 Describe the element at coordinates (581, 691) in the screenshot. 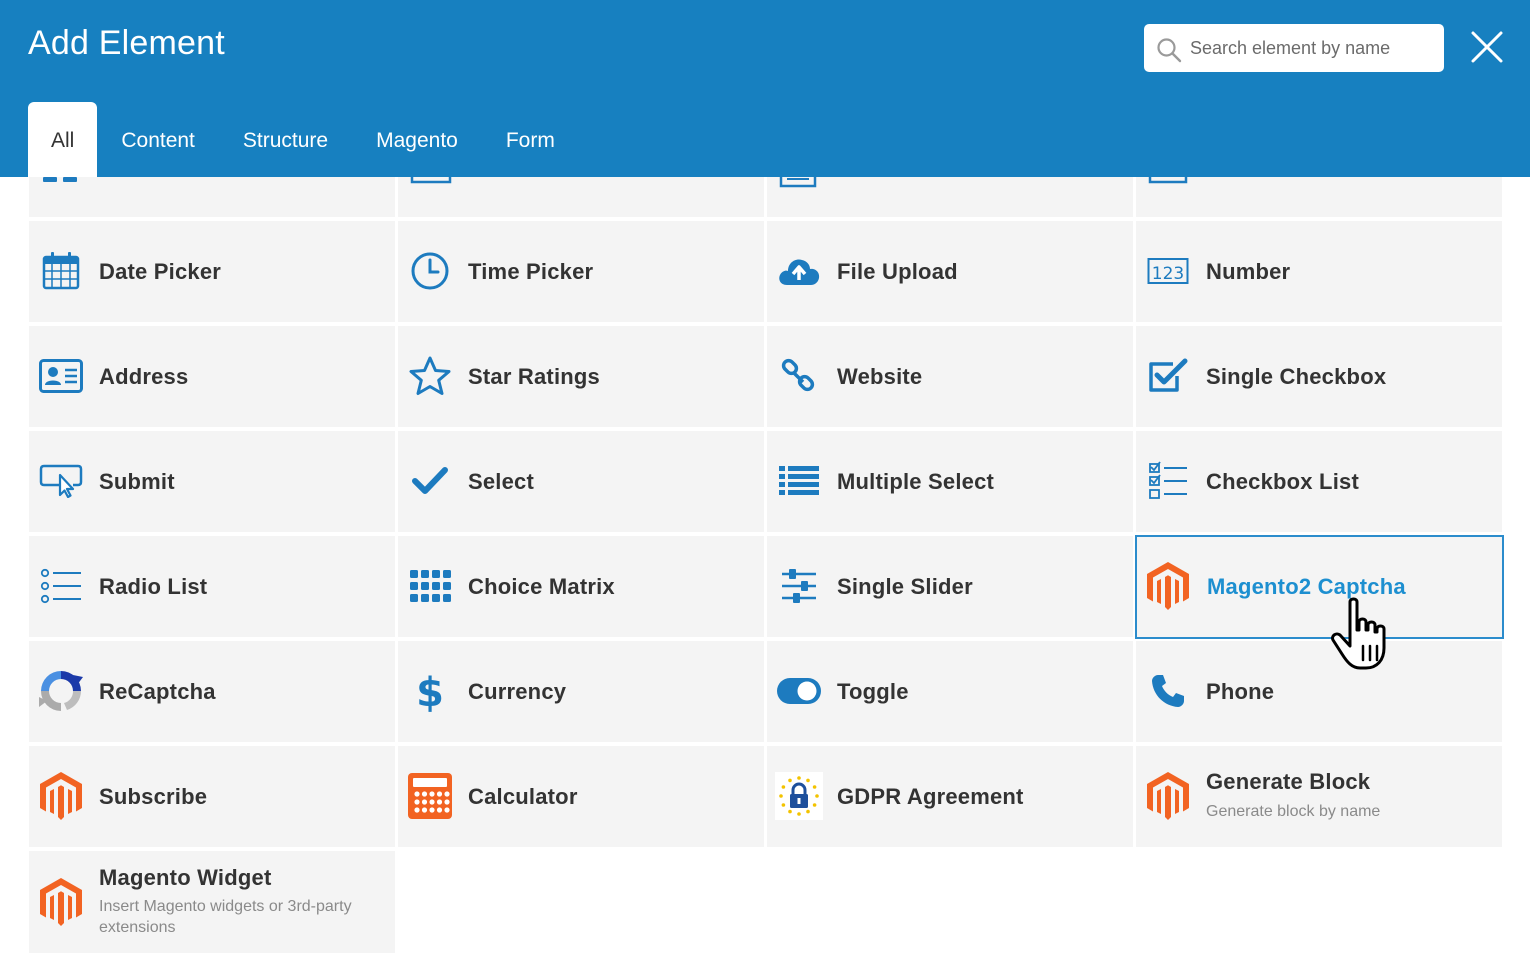

I see `element-currency: $ Currency` at that location.